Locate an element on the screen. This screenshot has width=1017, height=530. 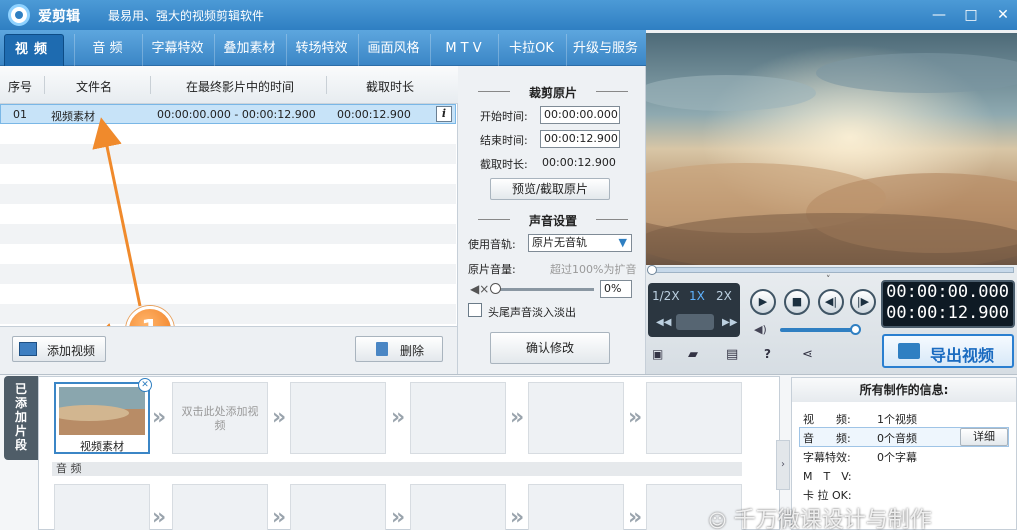
preview-trim-button: 预览/截取原片 is located at coordinates (550, 189).